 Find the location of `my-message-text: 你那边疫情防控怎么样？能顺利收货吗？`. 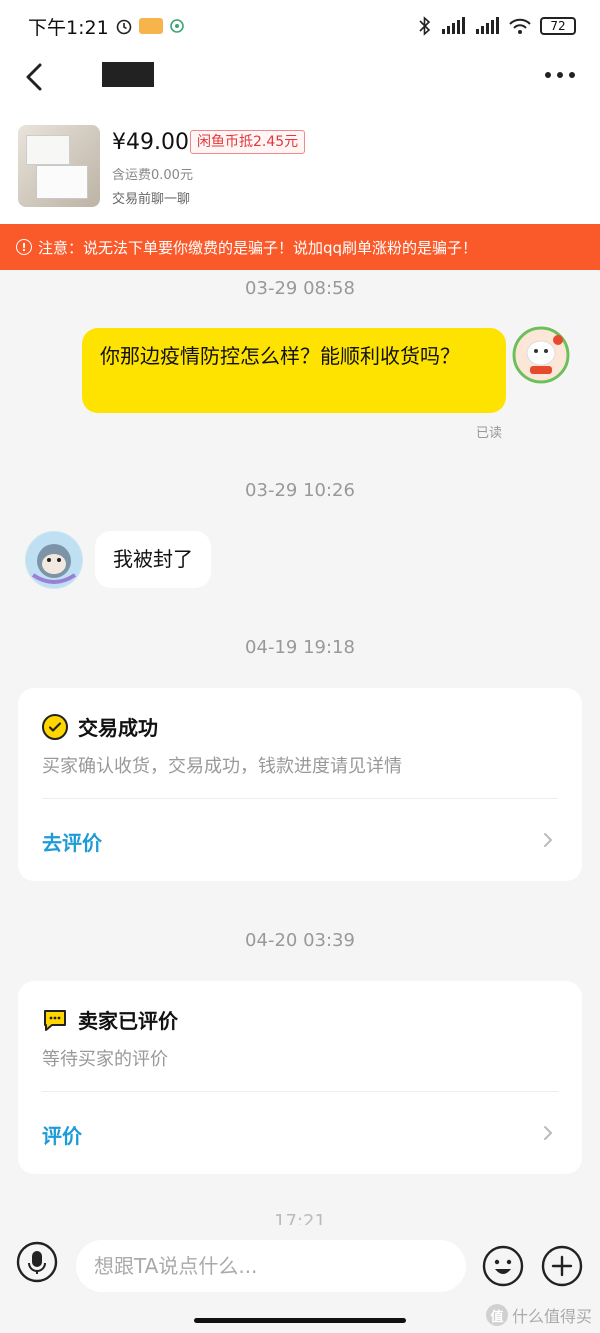

my-message-text: 你那边疫情防控怎么样？能顺利收货吗？ is located at coordinates (280, 356).